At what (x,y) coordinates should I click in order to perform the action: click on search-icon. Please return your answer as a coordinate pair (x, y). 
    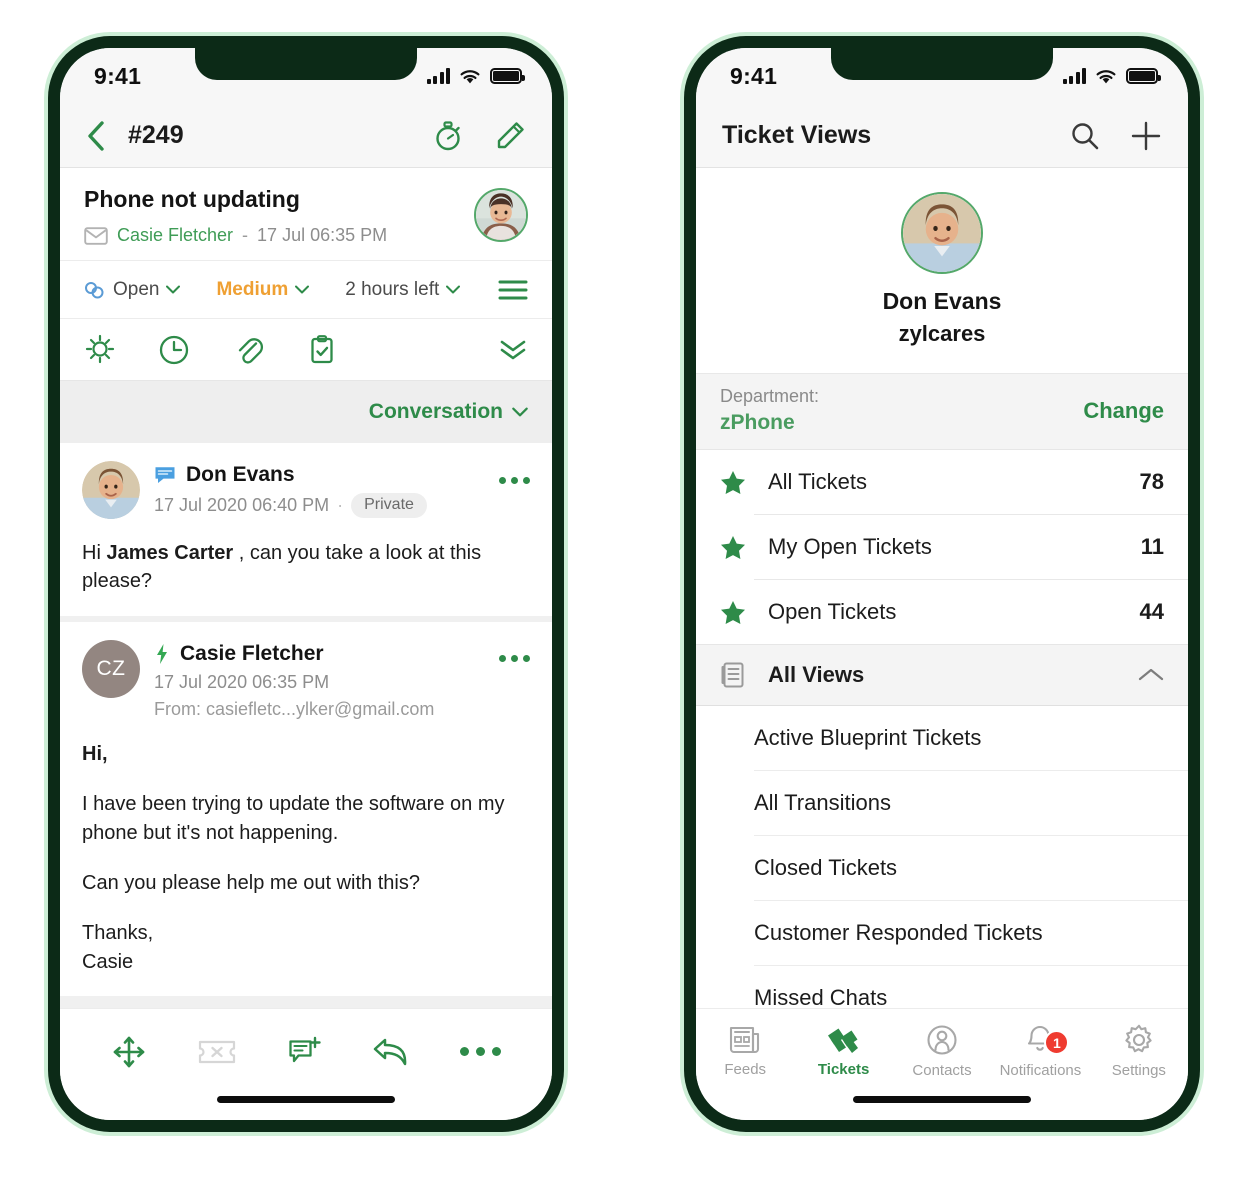
    Looking at the image, I should click on (1085, 136).